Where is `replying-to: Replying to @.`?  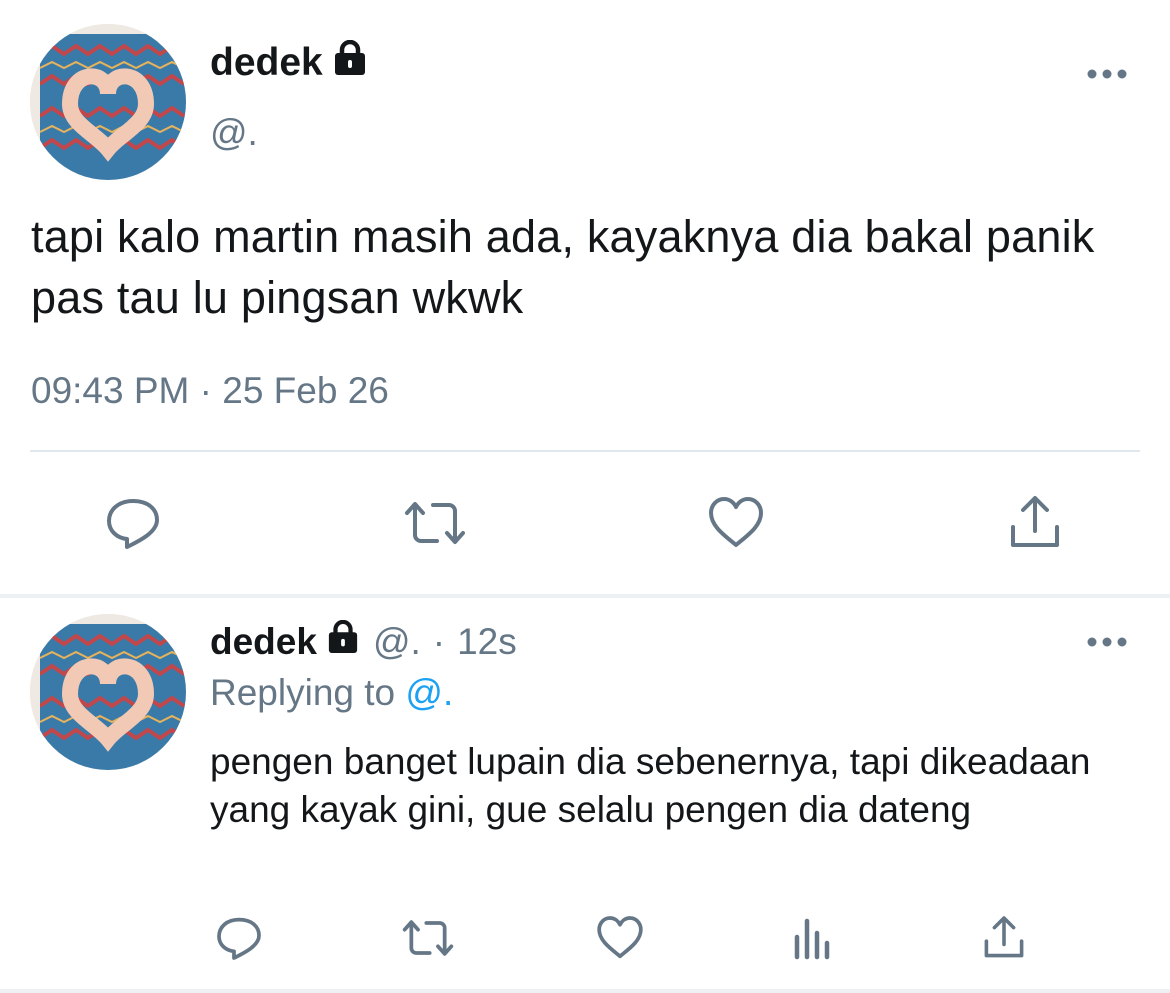
replying-to: Replying to @. is located at coordinates (331, 693).